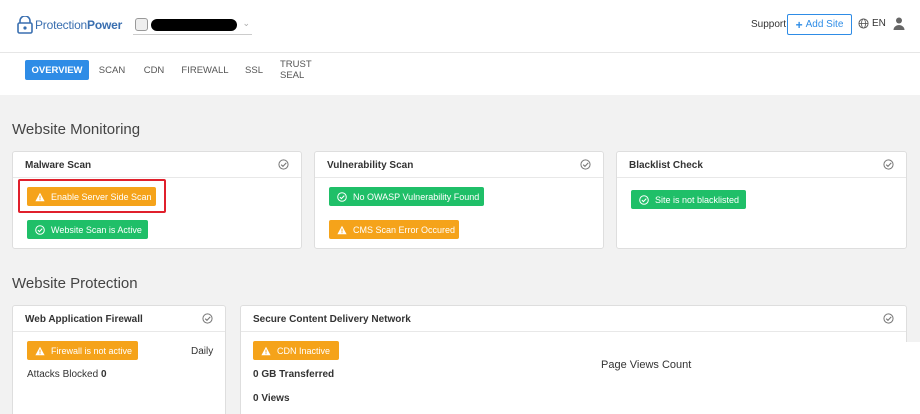 This screenshot has height=414, width=920. What do you see at coordinates (666, 165) in the screenshot?
I see `card-title: Blacklist Check` at bounding box center [666, 165].